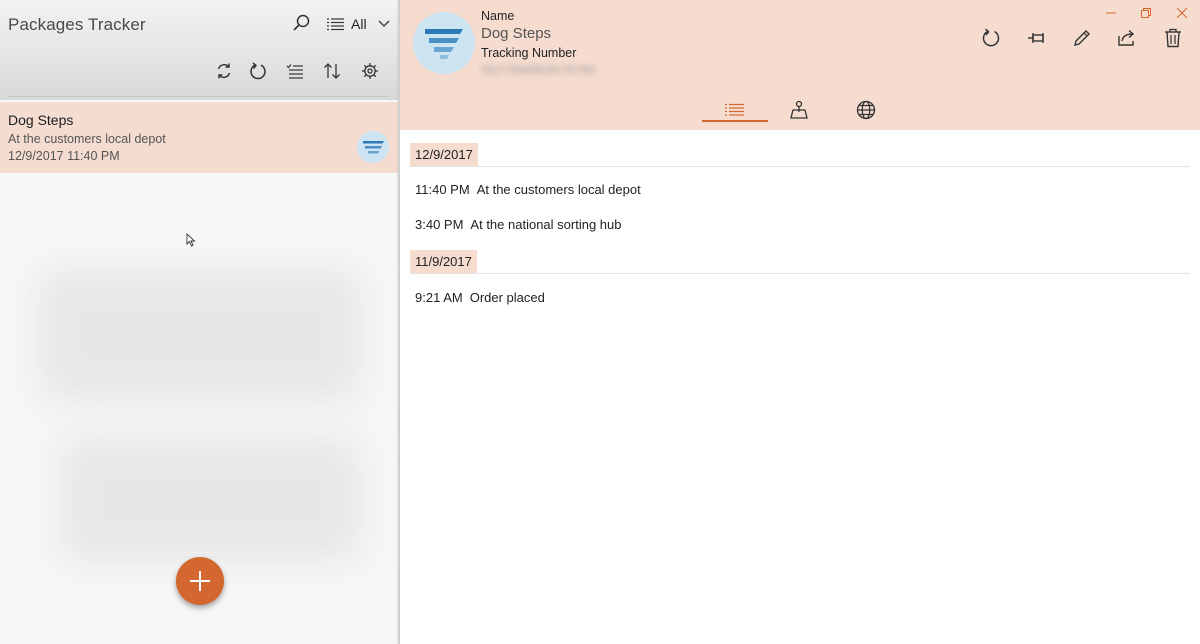 This screenshot has height=644, width=1200. Describe the element at coordinates (87, 139) in the screenshot. I see `package-status: At the customers local depot` at that location.